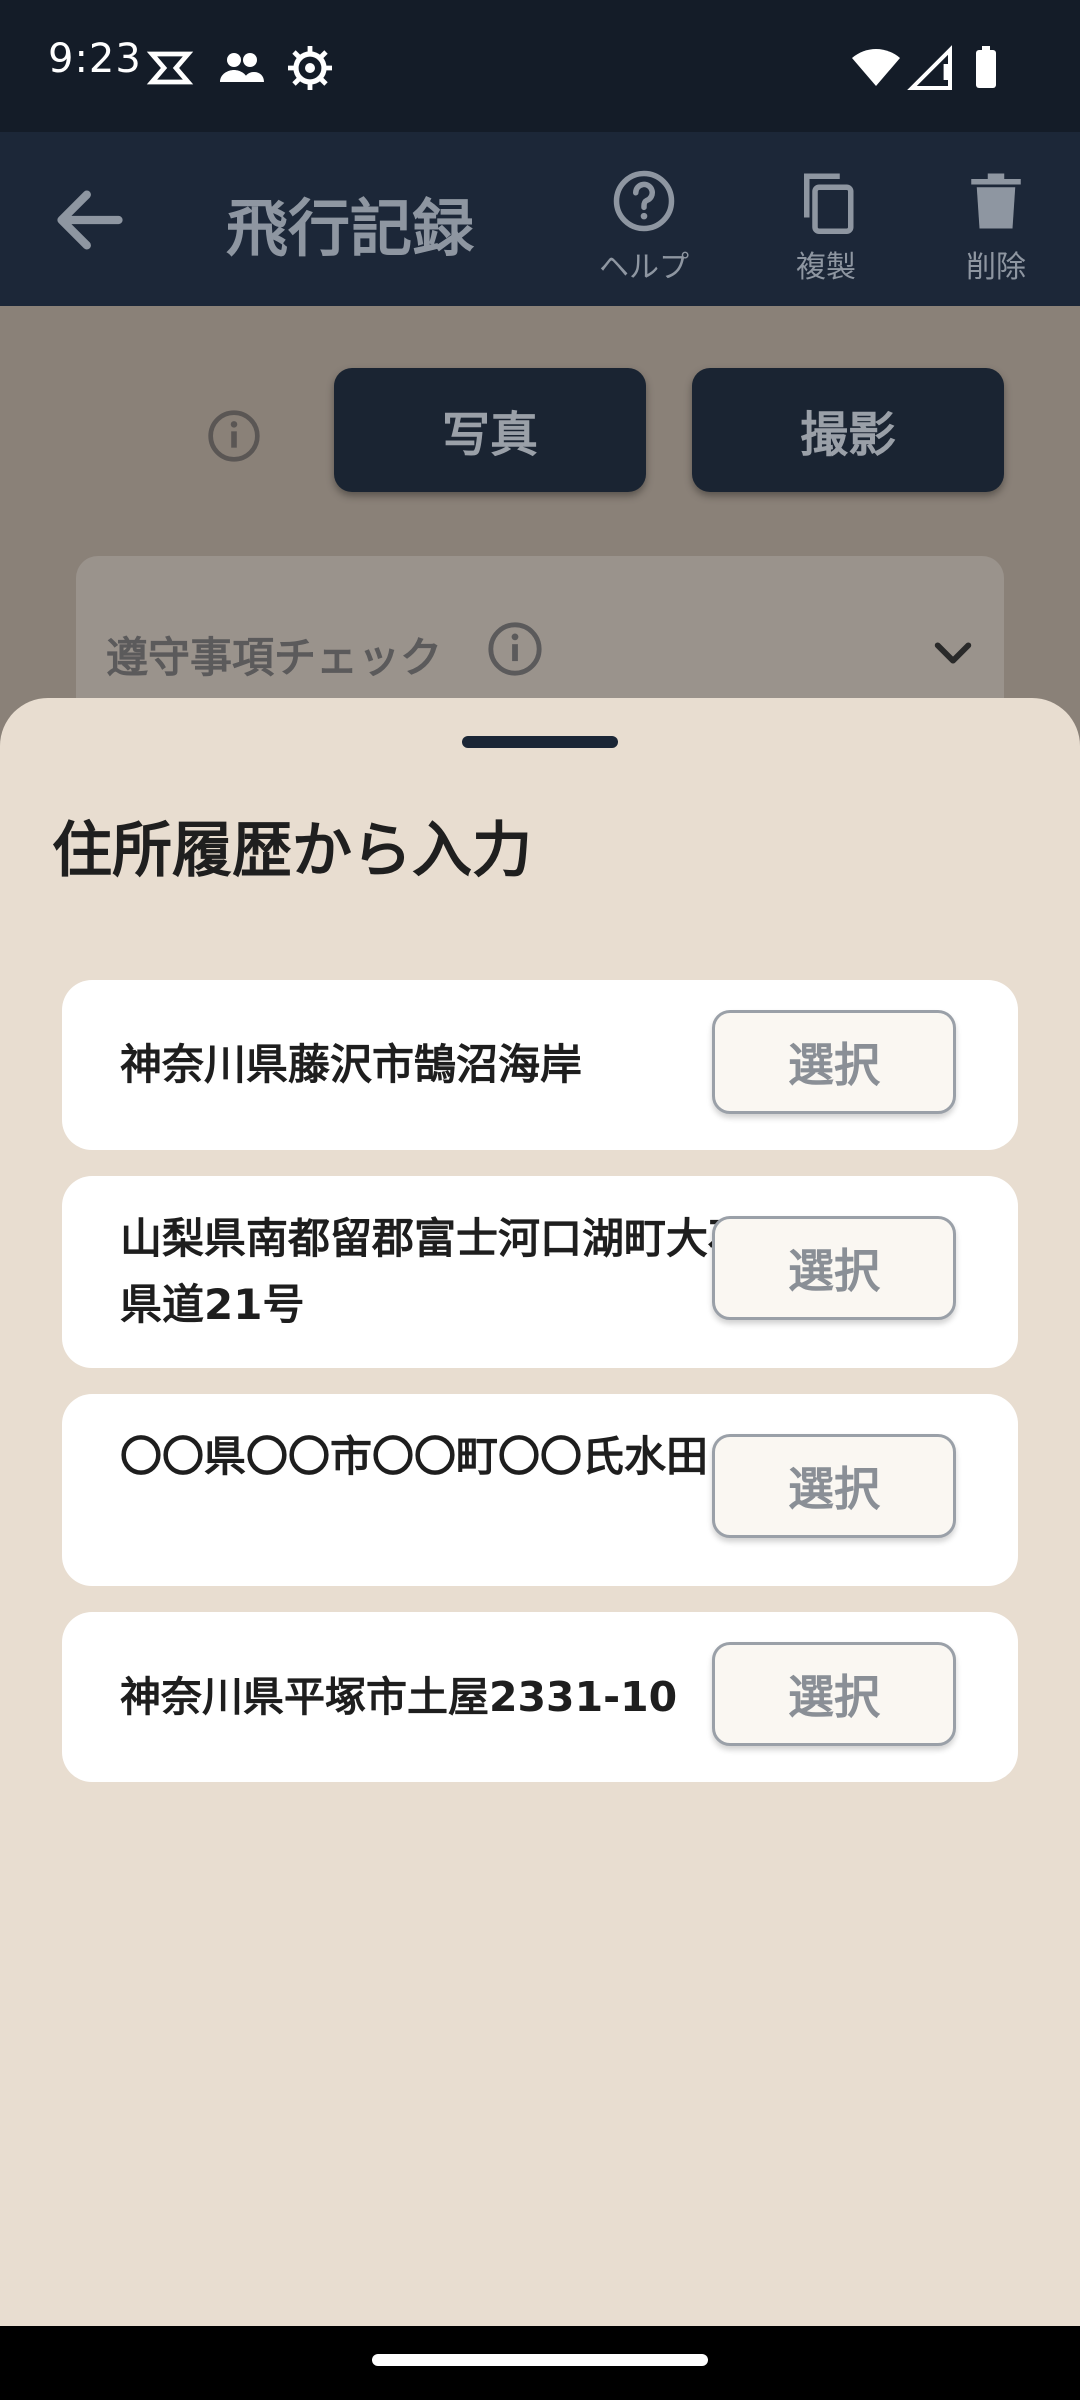 This screenshot has height=2400, width=1080. I want to click on home-gesture-handle, so click(540, 2360).